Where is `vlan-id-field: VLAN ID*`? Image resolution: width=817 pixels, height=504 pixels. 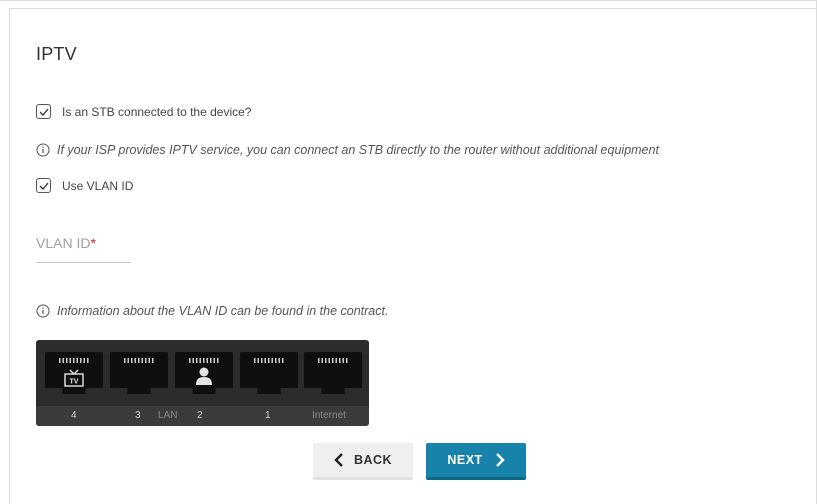 vlan-id-field: VLAN ID* is located at coordinates (85, 248).